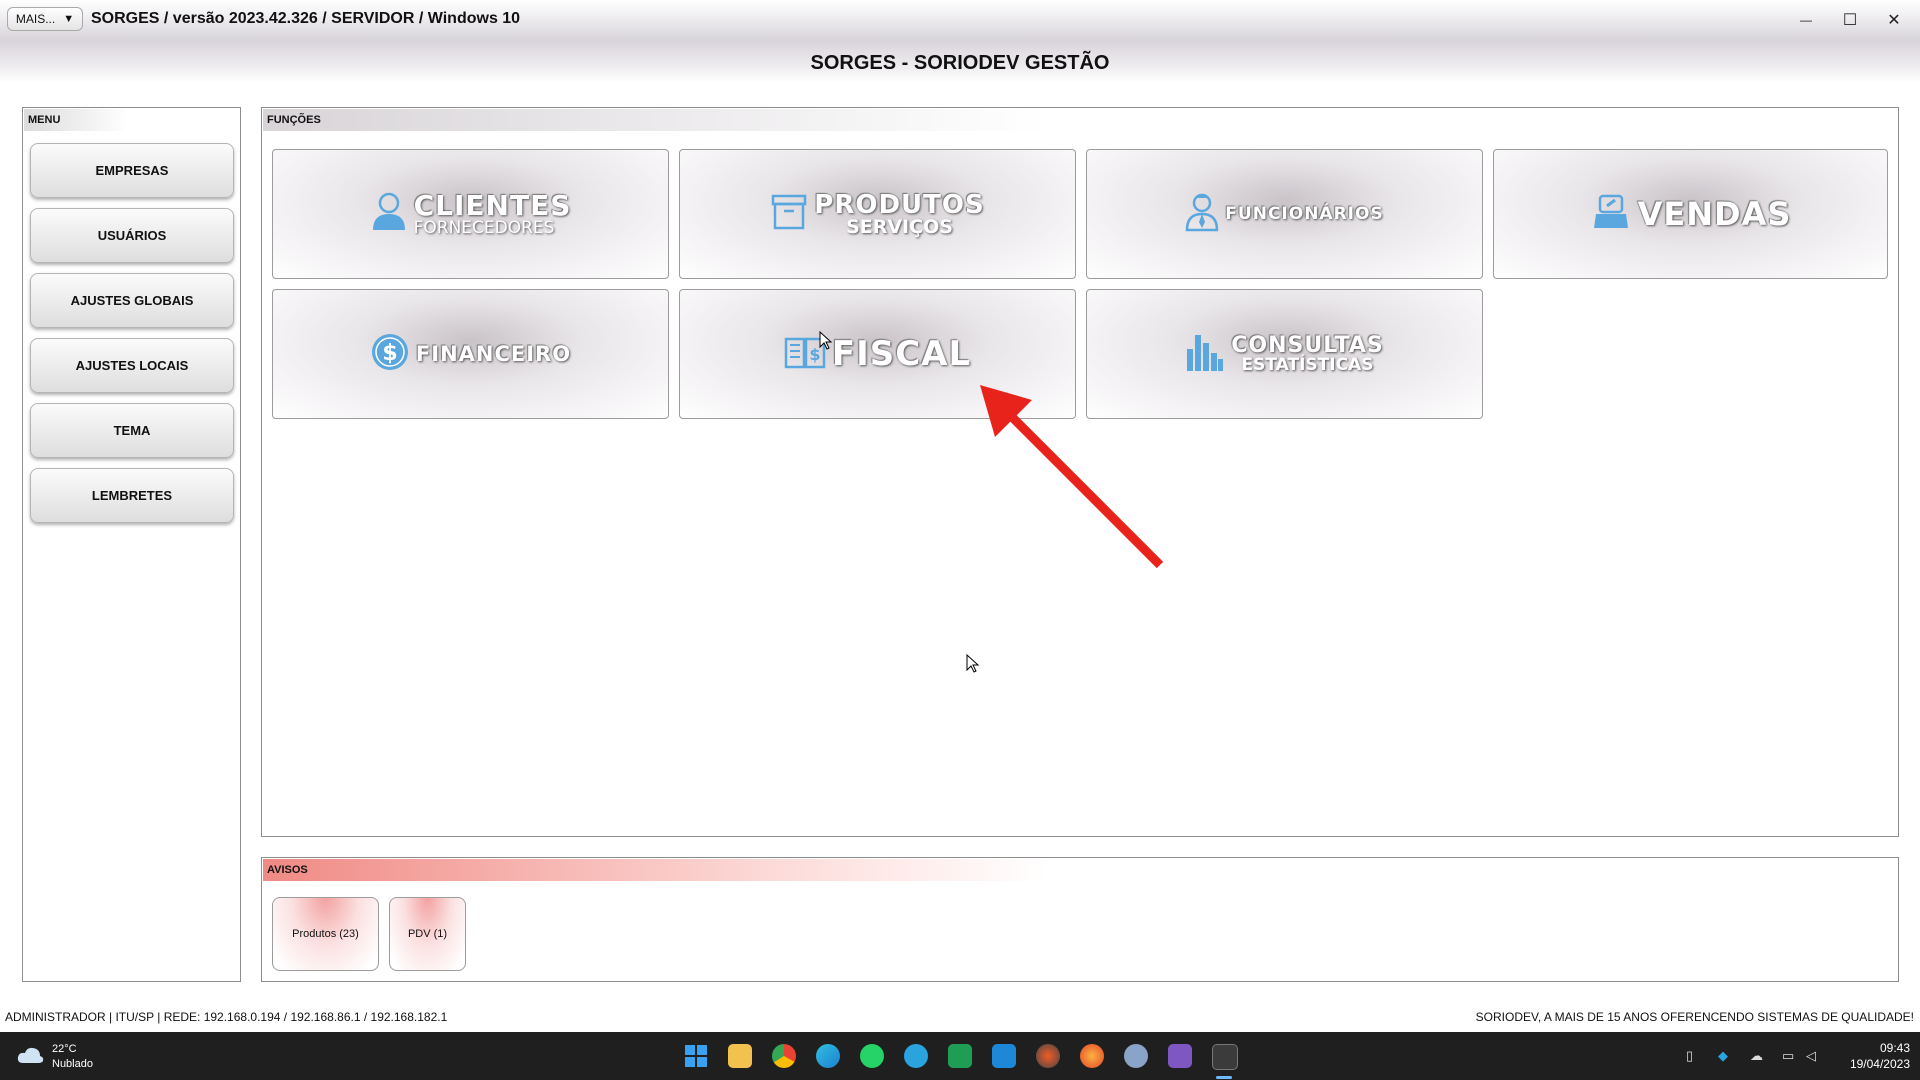 The width and height of the screenshot is (1920, 1080). I want to click on menu-item-empresas: EMPRESAS, so click(132, 170).